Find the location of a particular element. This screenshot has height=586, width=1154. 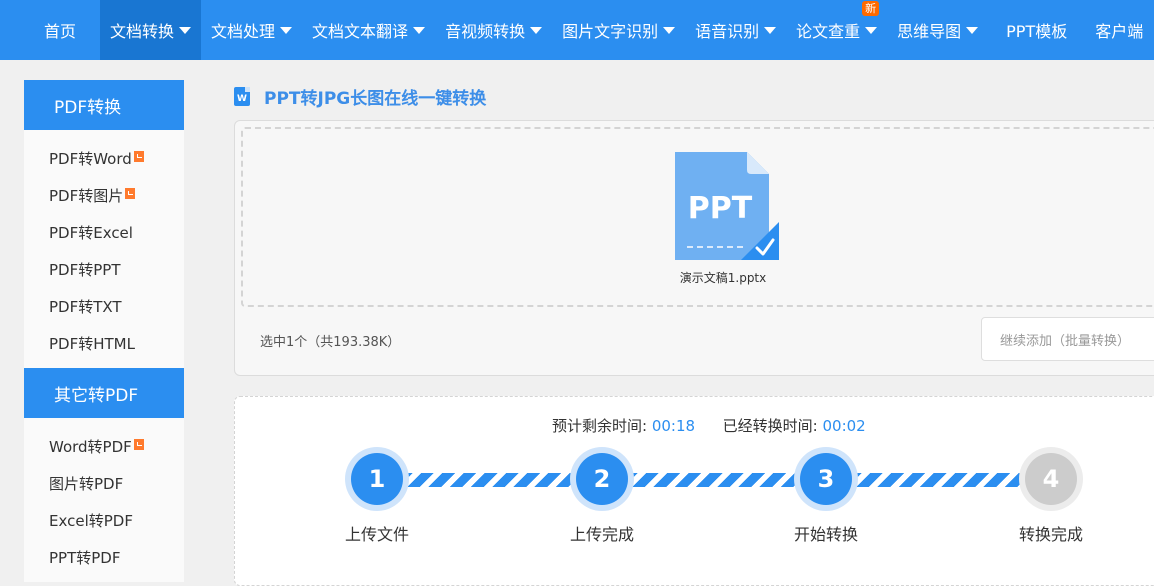

sidebar-item-label: PDF转图片 is located at coordinates (86, 196).